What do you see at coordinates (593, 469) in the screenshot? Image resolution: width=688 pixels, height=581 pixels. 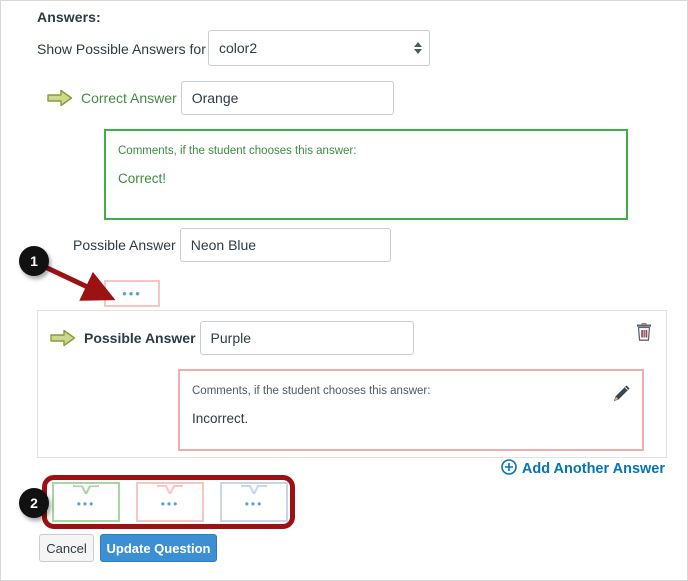 I see `add-another-answer-label: Add Another Answer` at bounding box center [593, 469].